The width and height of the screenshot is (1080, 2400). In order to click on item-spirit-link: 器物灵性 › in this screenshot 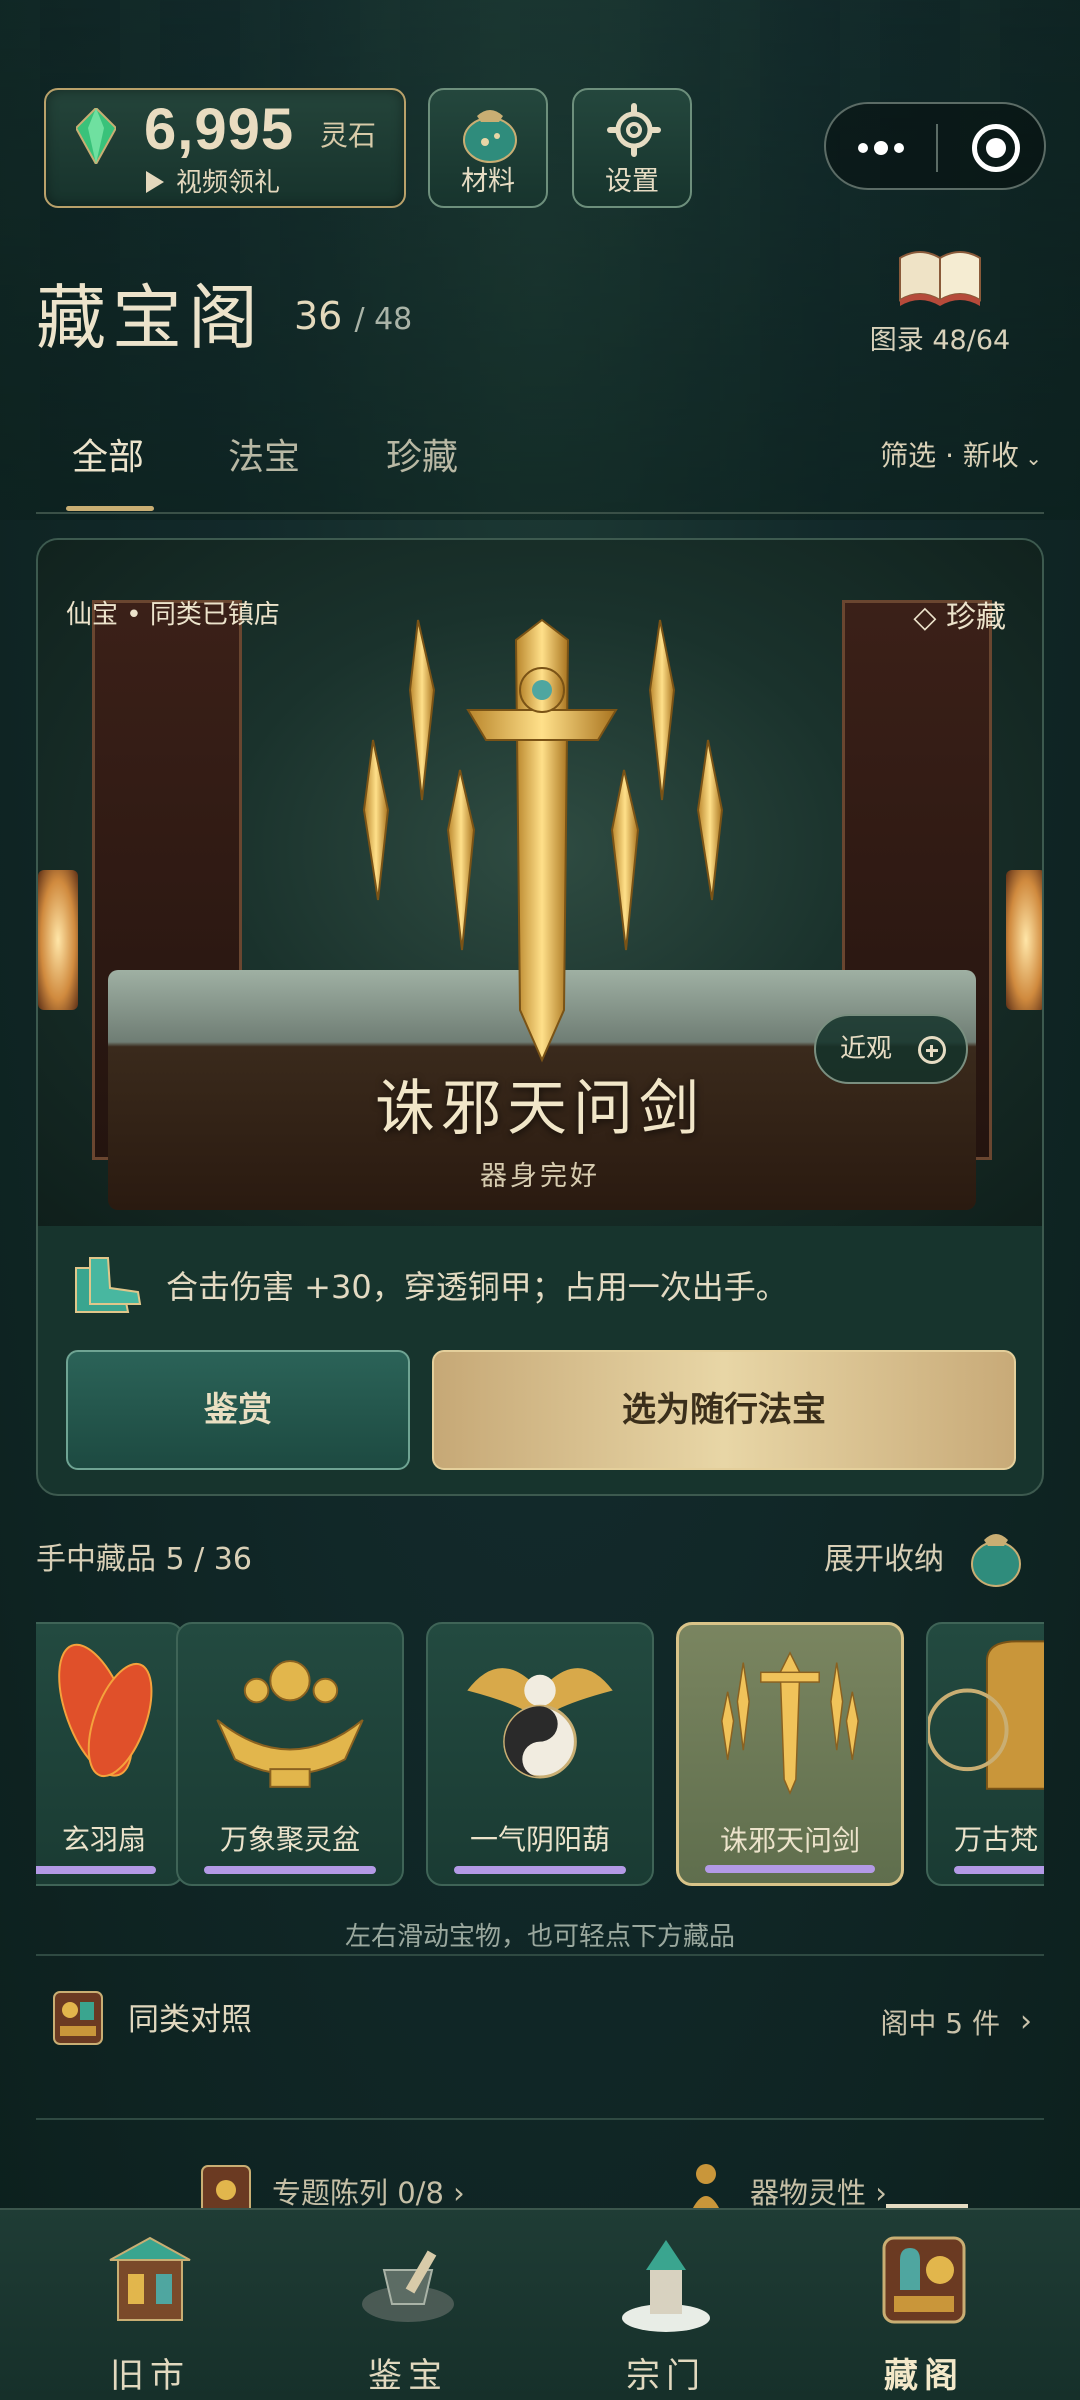, I will do `click(818, 2191)`.